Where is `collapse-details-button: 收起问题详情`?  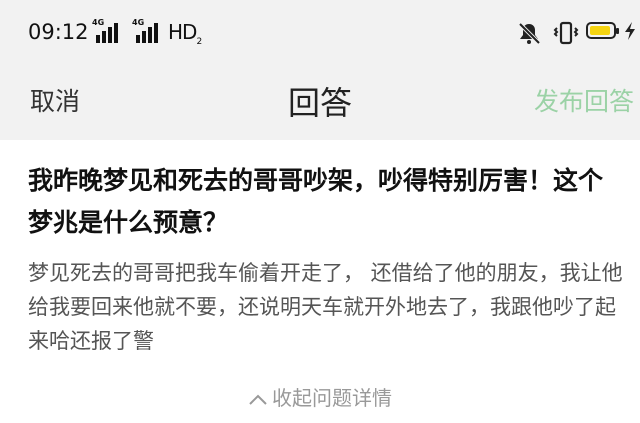
collapse-details-button: 收起问题详情 is located at coordinates (320, 396).